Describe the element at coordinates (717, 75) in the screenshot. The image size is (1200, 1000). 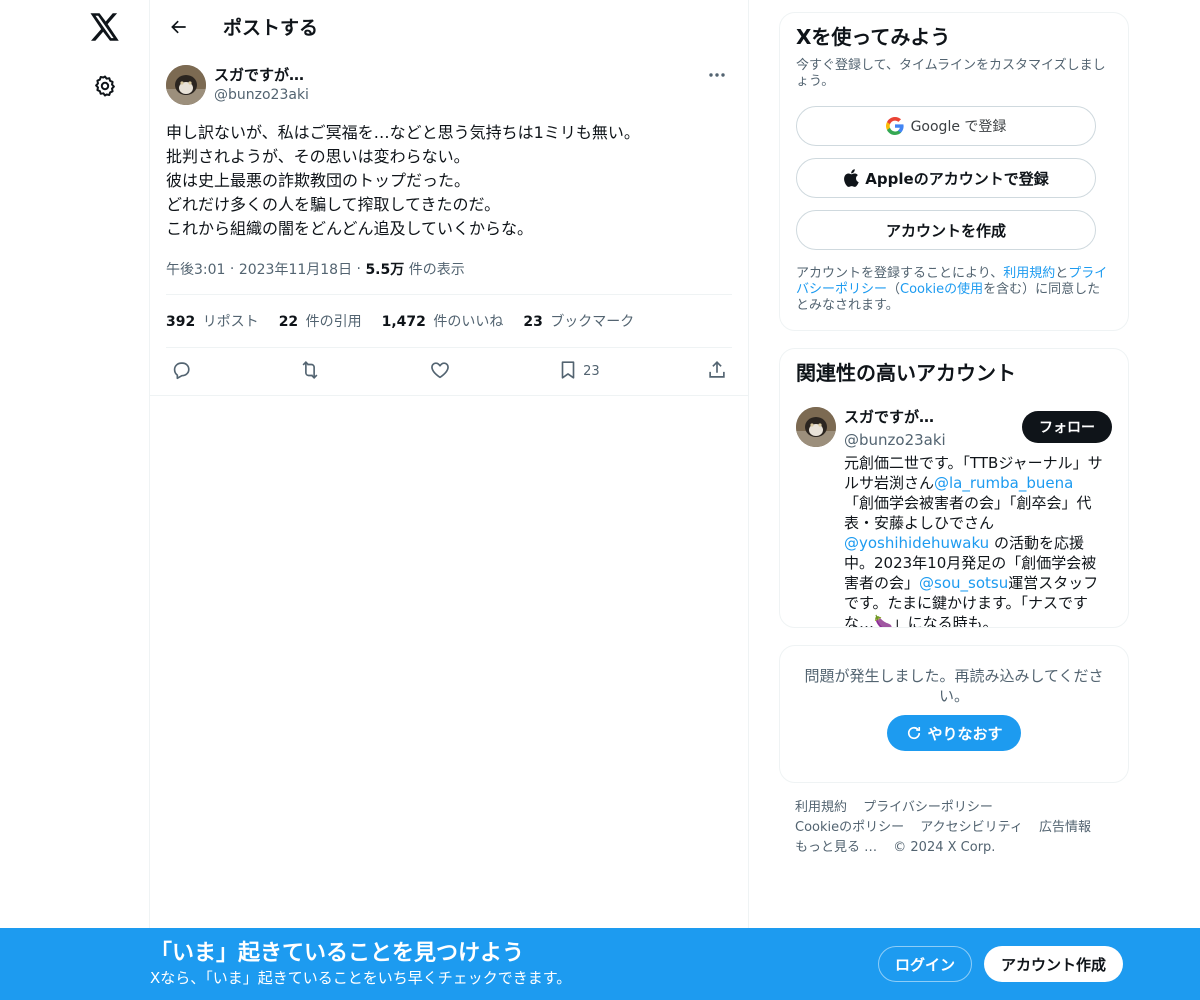
I see `more-options-icon` at that location.